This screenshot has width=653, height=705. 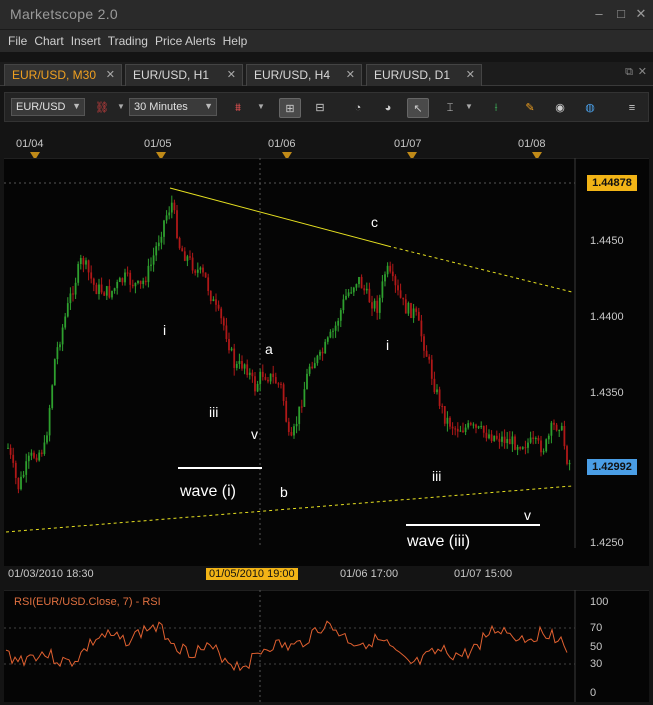 What do you see at coordinates (607, 543) in the screenshot?
I see `price-tick: 1.4250` at bounding box center [607, 543].